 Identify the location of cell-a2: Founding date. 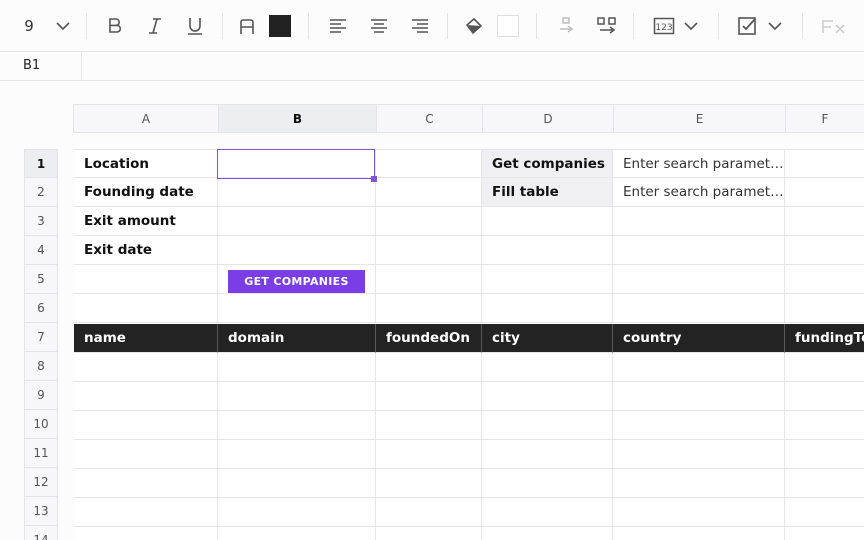
(146, 192).